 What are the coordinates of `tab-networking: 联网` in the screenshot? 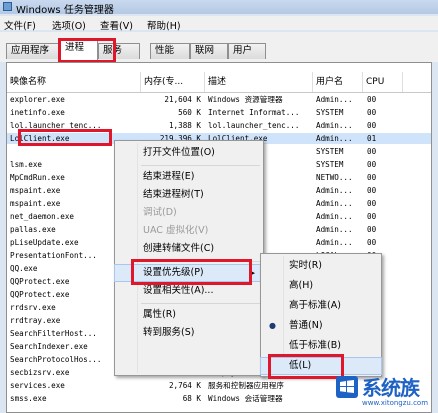 It's located at (209, 51).